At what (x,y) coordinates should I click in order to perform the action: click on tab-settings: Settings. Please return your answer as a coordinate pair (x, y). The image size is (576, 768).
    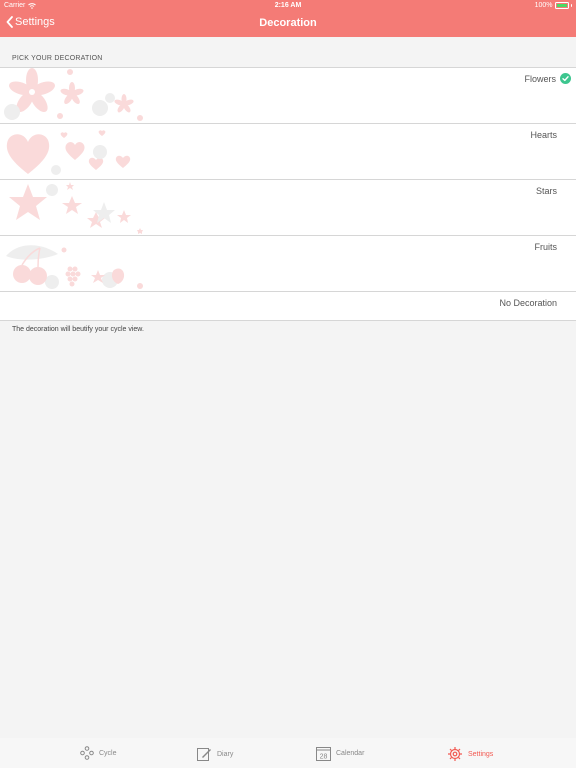
    Looking at the image, I should click on (470, 754).